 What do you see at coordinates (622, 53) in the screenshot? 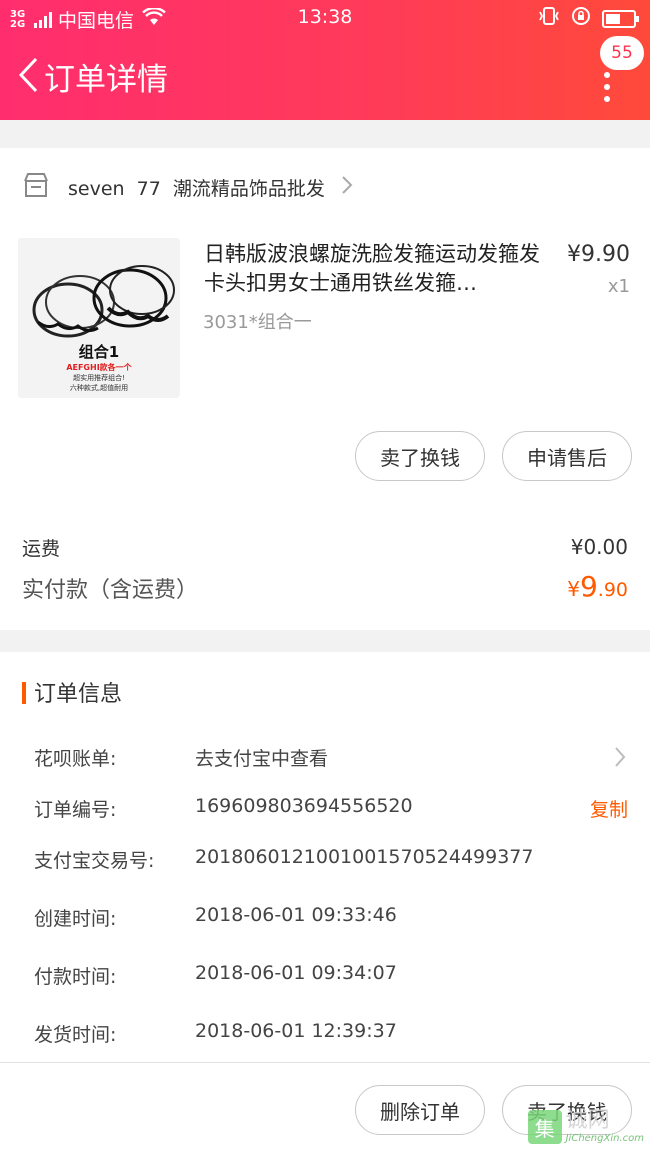
I see `message-count-badge: 55` at bounding box center [622, 53].